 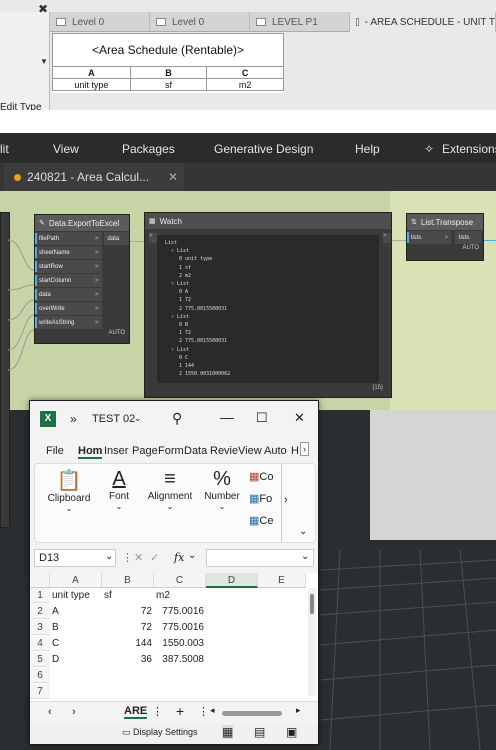 I want to click on row-header: 5, so click(x=40, y=659).